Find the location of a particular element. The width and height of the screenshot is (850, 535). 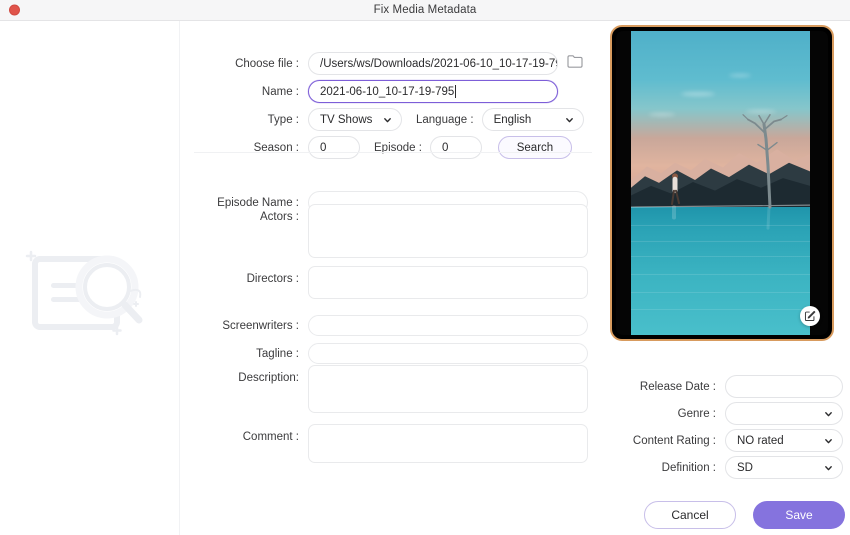

person-figure is located at coordinates (675, 189).